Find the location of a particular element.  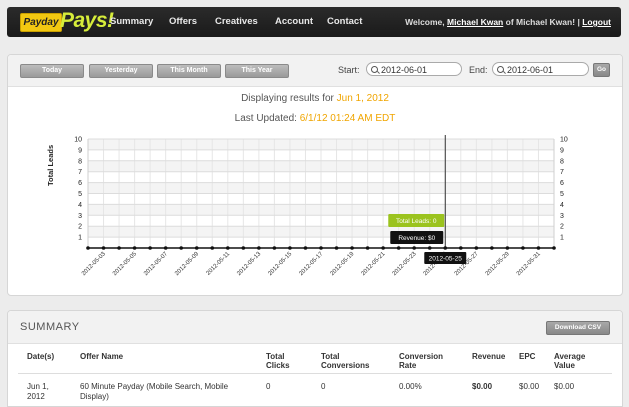

y-tick-label-right: 7 is located at coordinates (562, 172).